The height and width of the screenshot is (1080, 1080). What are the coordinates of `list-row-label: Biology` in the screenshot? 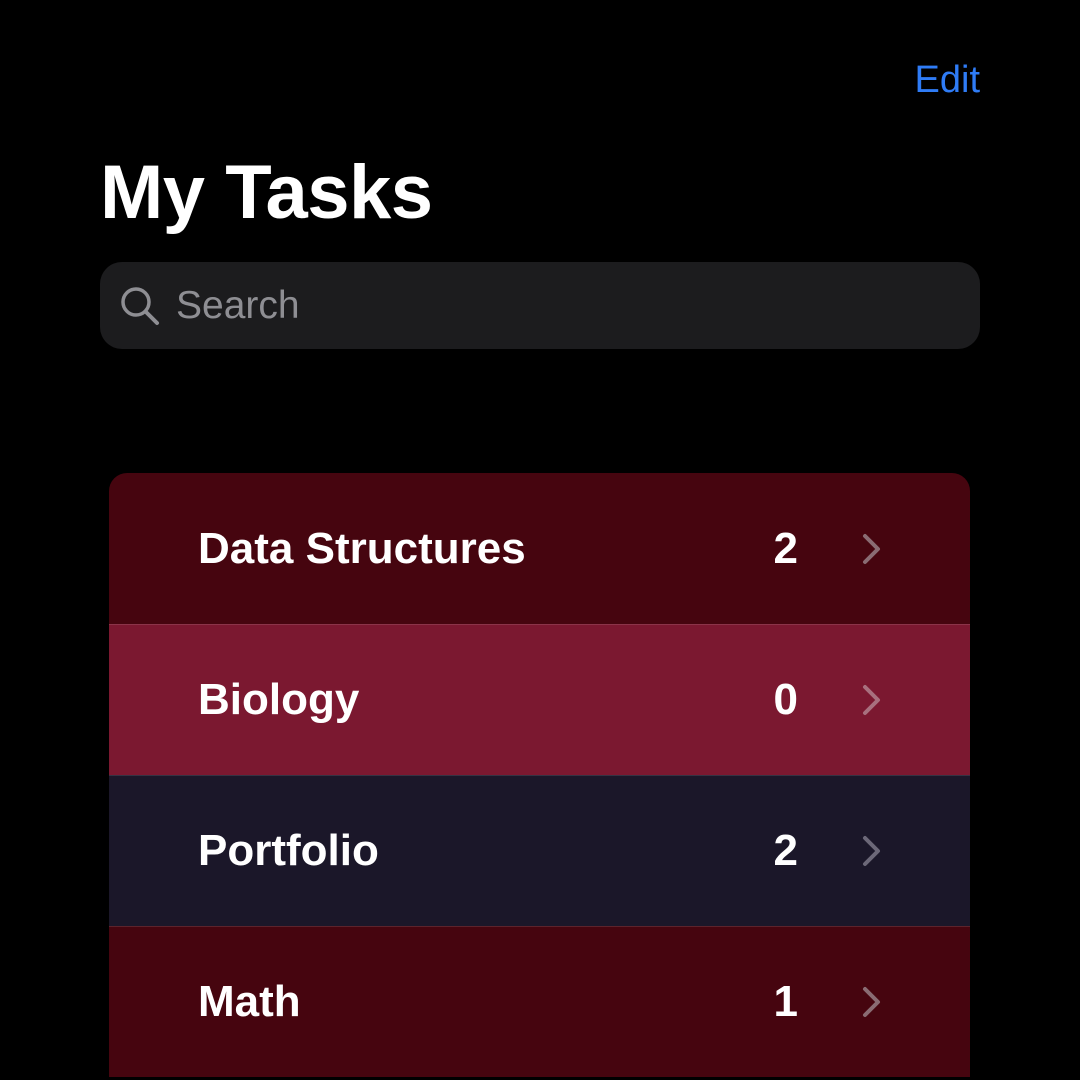 It's located at (279, 699).